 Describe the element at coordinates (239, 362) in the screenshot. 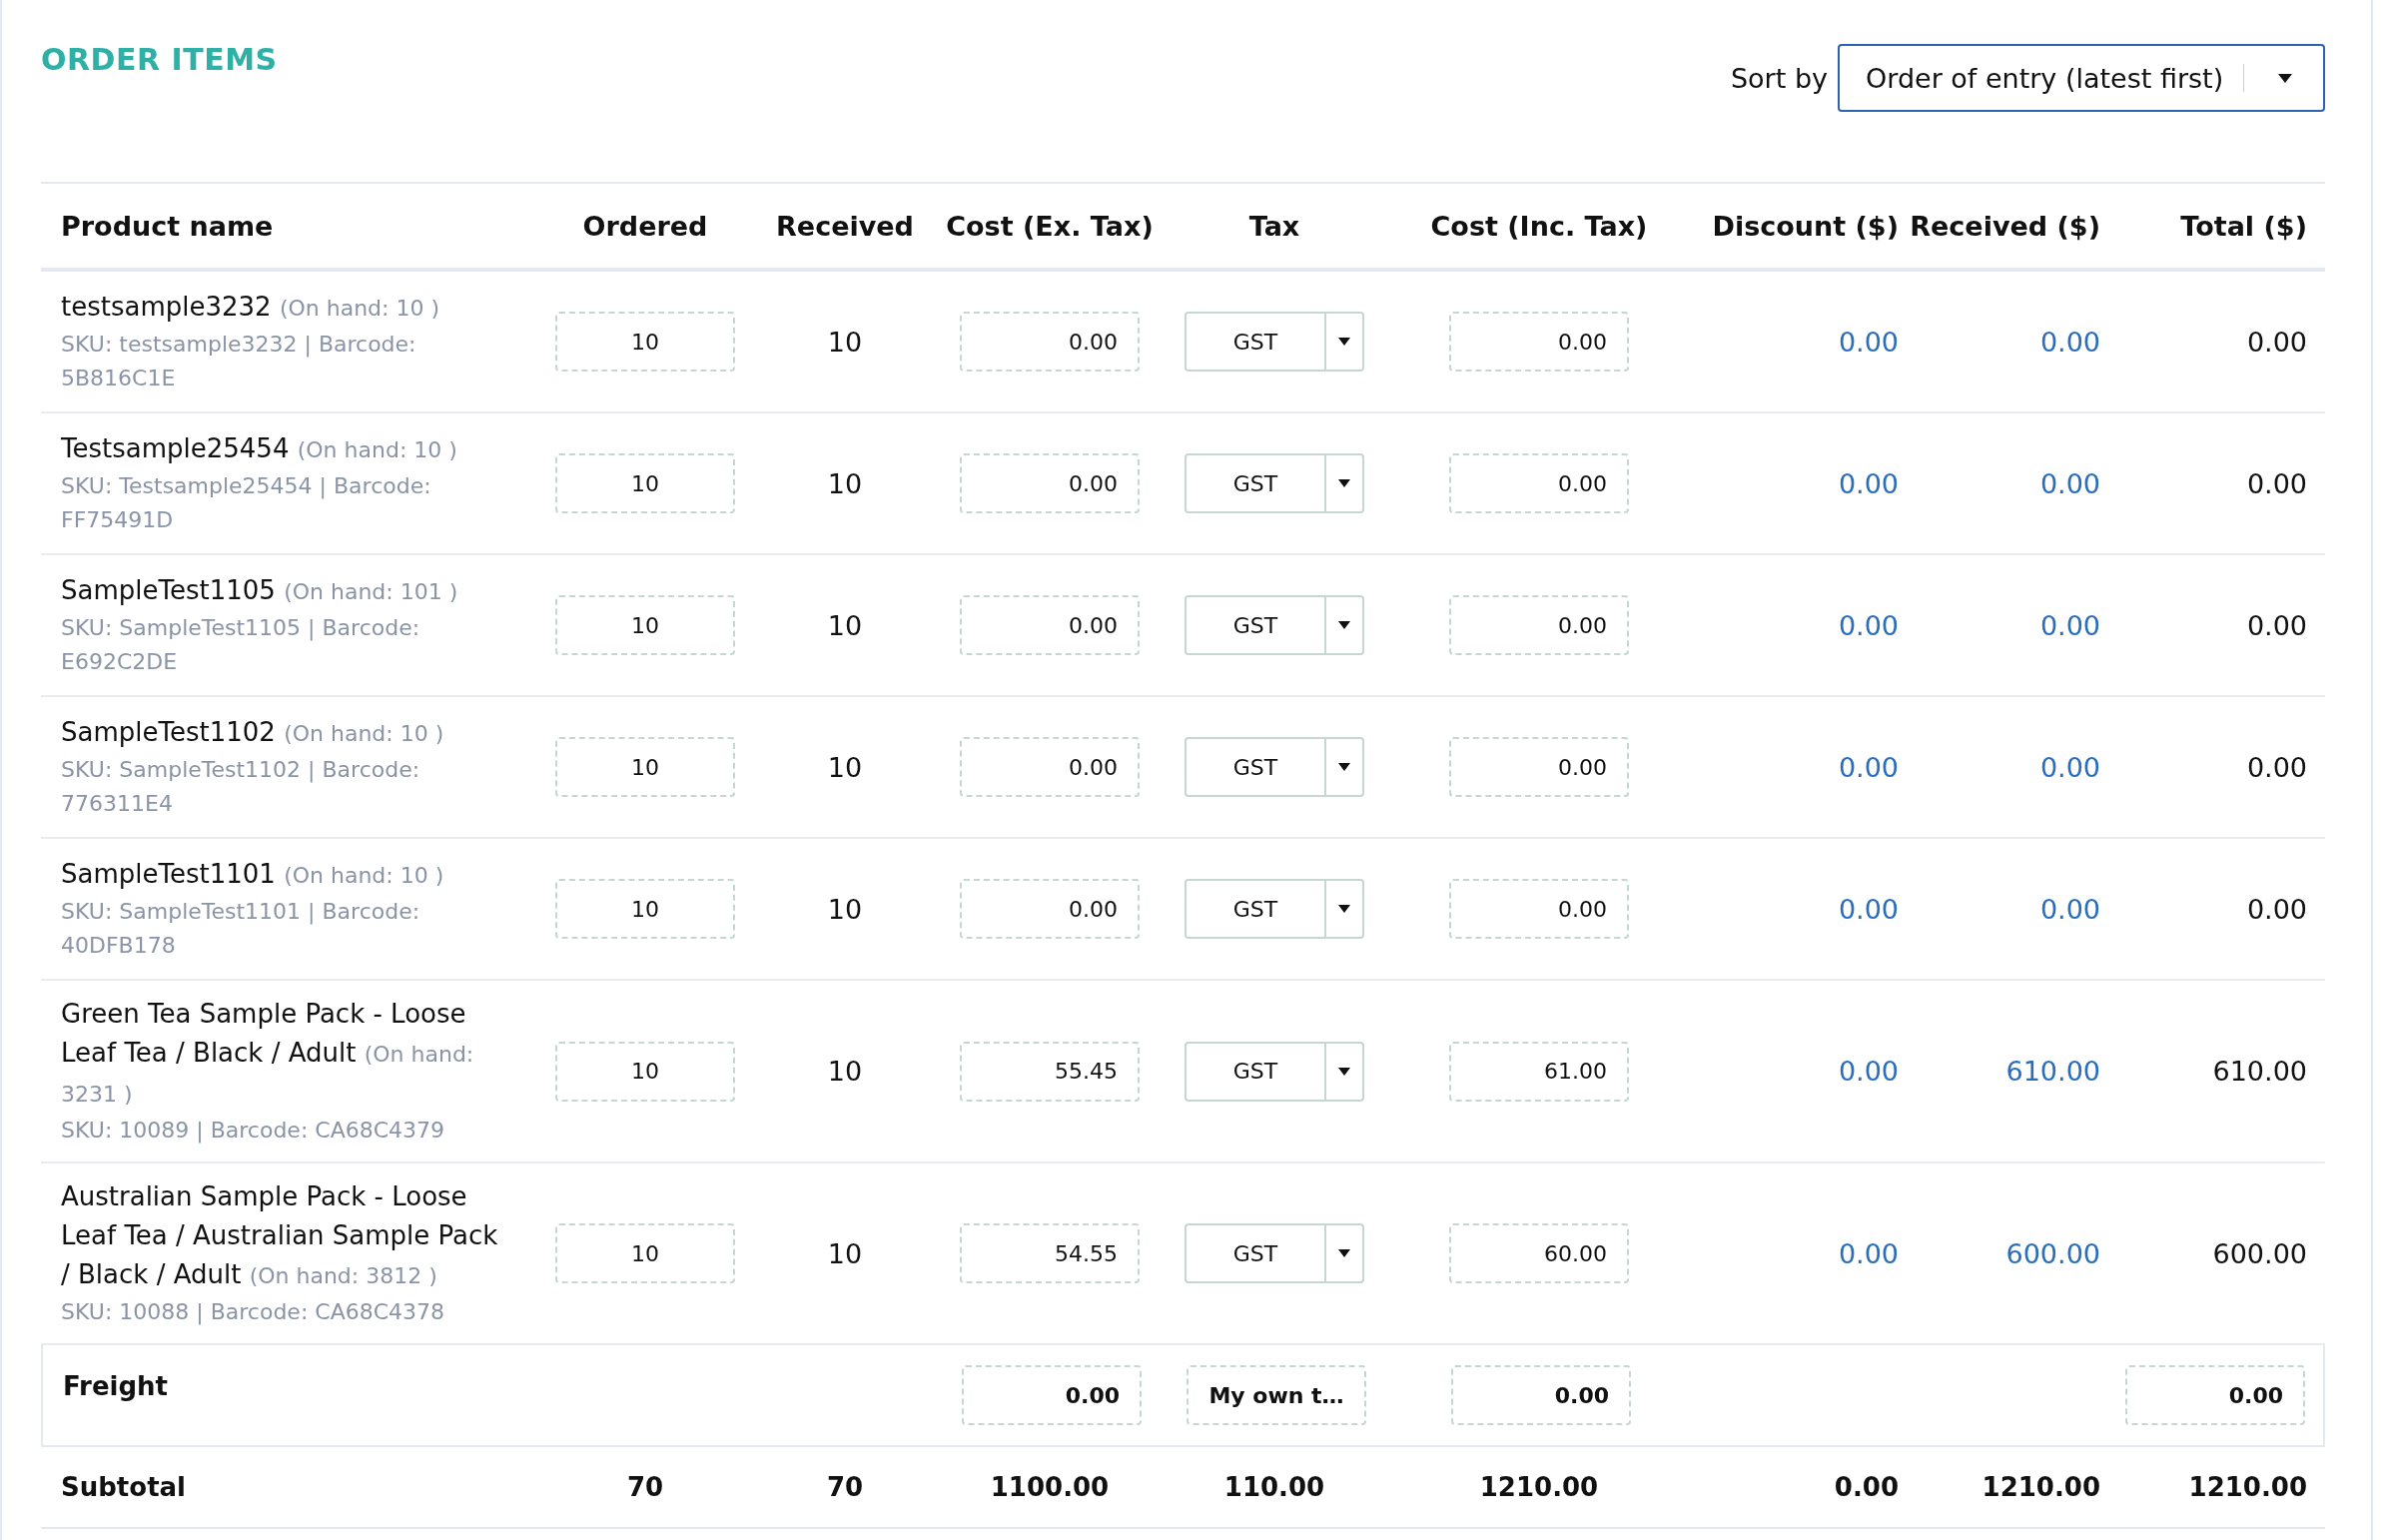

I see `sku-barcode-text: SKU: testsample3232 | Barcode: 5B816C1E` at that location.